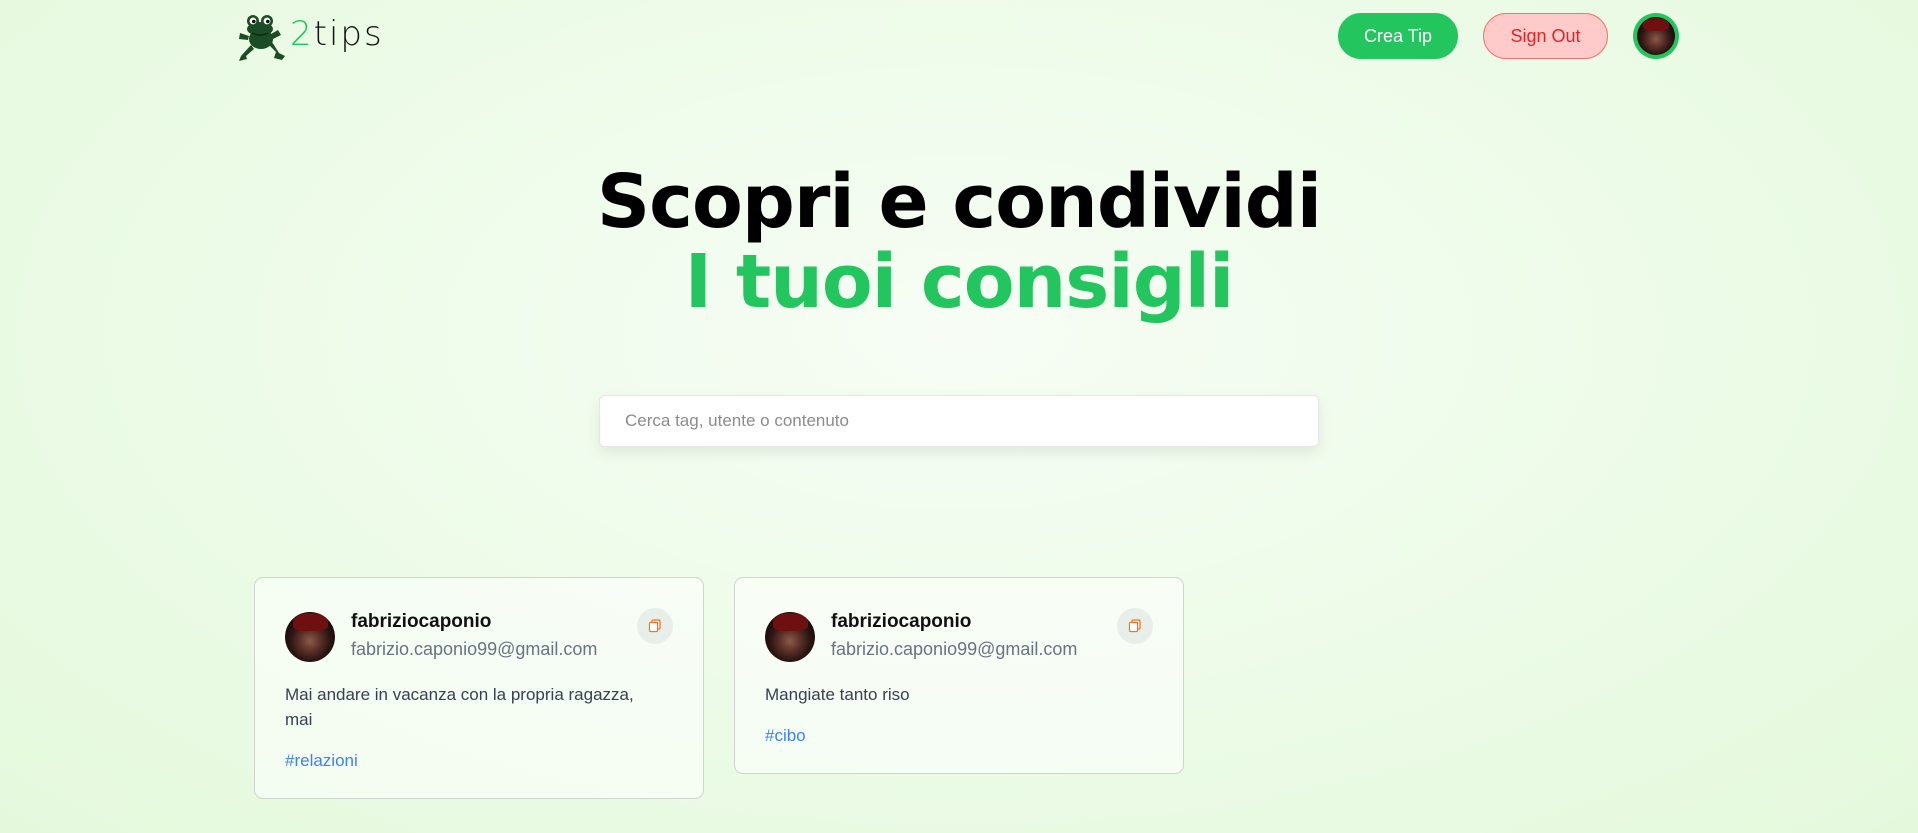 The height and width of the screenshot is (833, 1918). Describe the element at coordinates (959, 36) in the screenshot. I see `navbar: 2tips Crea Tip Sign Out` at that location.